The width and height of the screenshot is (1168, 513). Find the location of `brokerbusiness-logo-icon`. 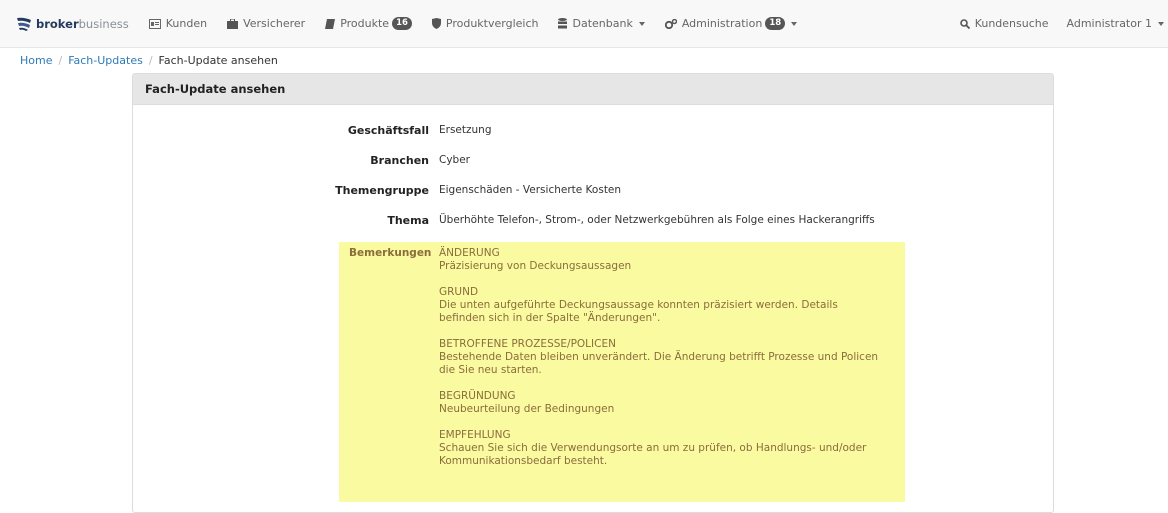

brokerbusiness-logo-icon is located at coordinates (24, 24).